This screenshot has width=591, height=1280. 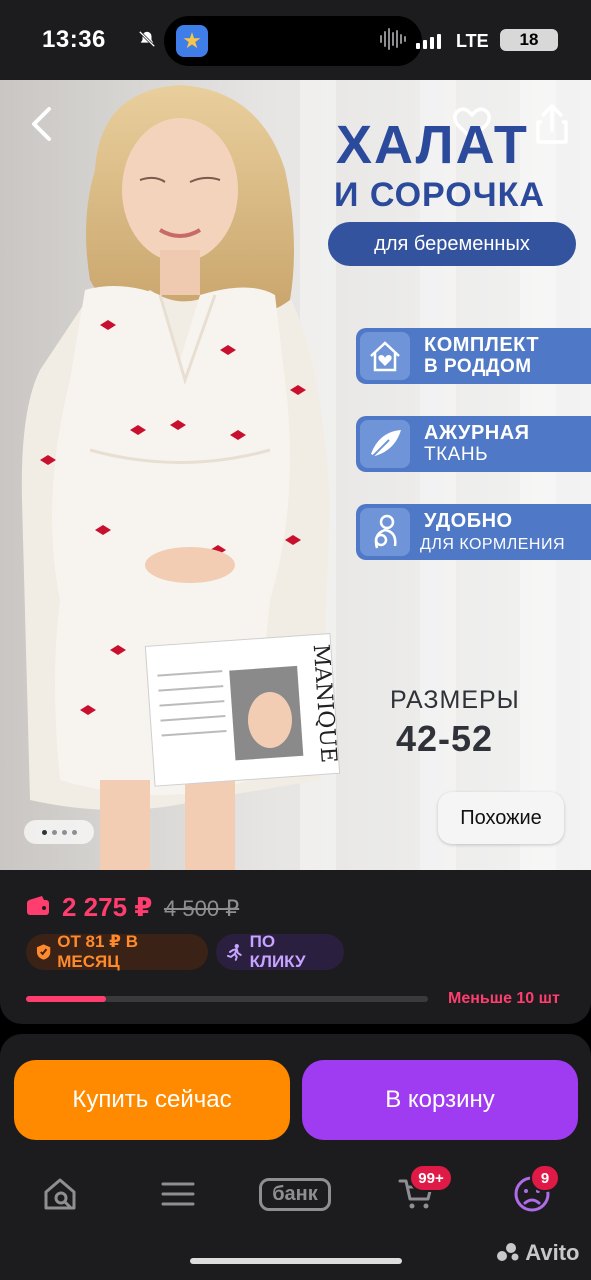 I want to click on hero-subheadline: И СОРОЧКА, so click(x=439, y=195).